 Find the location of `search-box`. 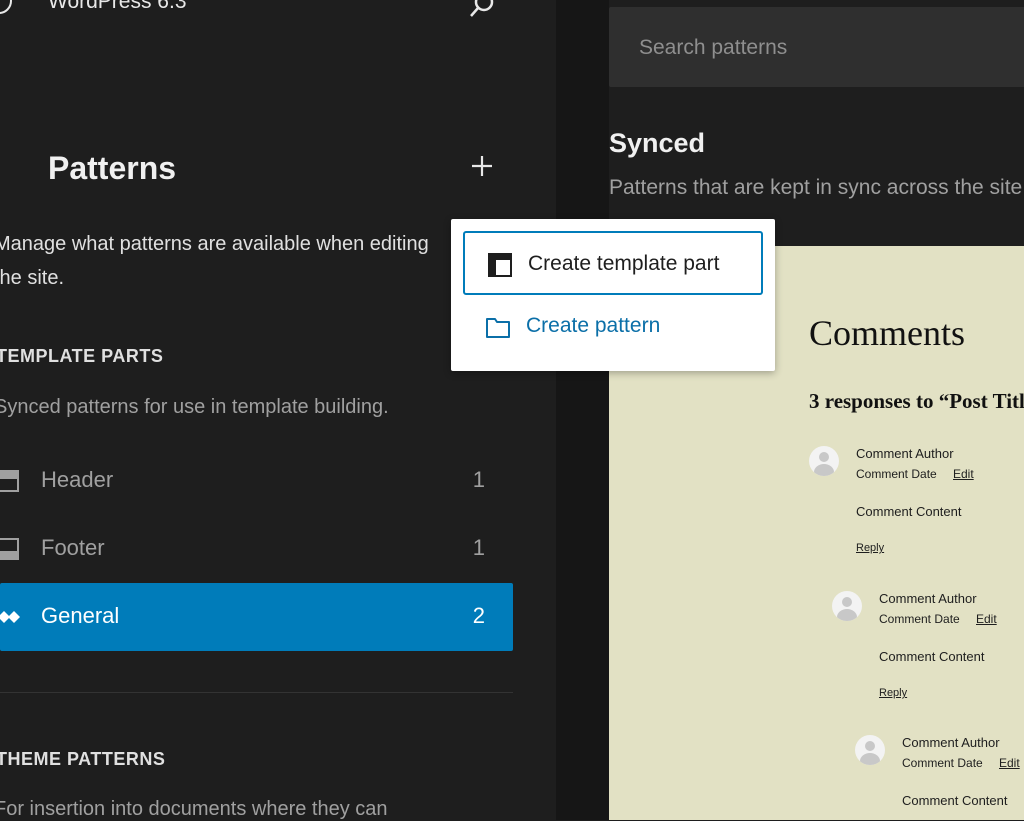

search-box is located at coordinates (816, 47).